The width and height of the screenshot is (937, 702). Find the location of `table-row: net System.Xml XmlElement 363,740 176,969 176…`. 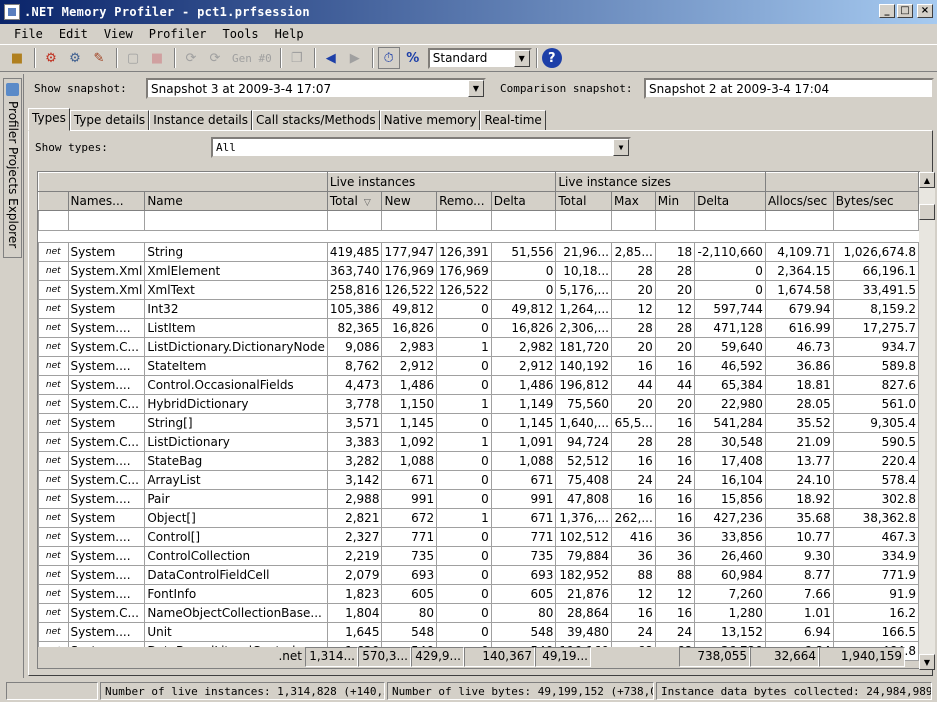

table-row: net System.Xml XmlElement 363,740 176,969 176… is located at coordinates (479, 271).